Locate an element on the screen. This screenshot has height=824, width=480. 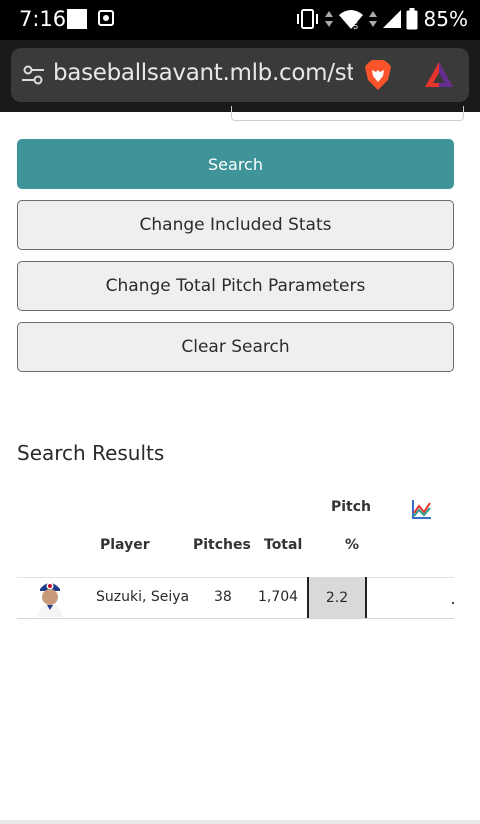
system-icons: 5 85% is located at coordinates (382, 19).